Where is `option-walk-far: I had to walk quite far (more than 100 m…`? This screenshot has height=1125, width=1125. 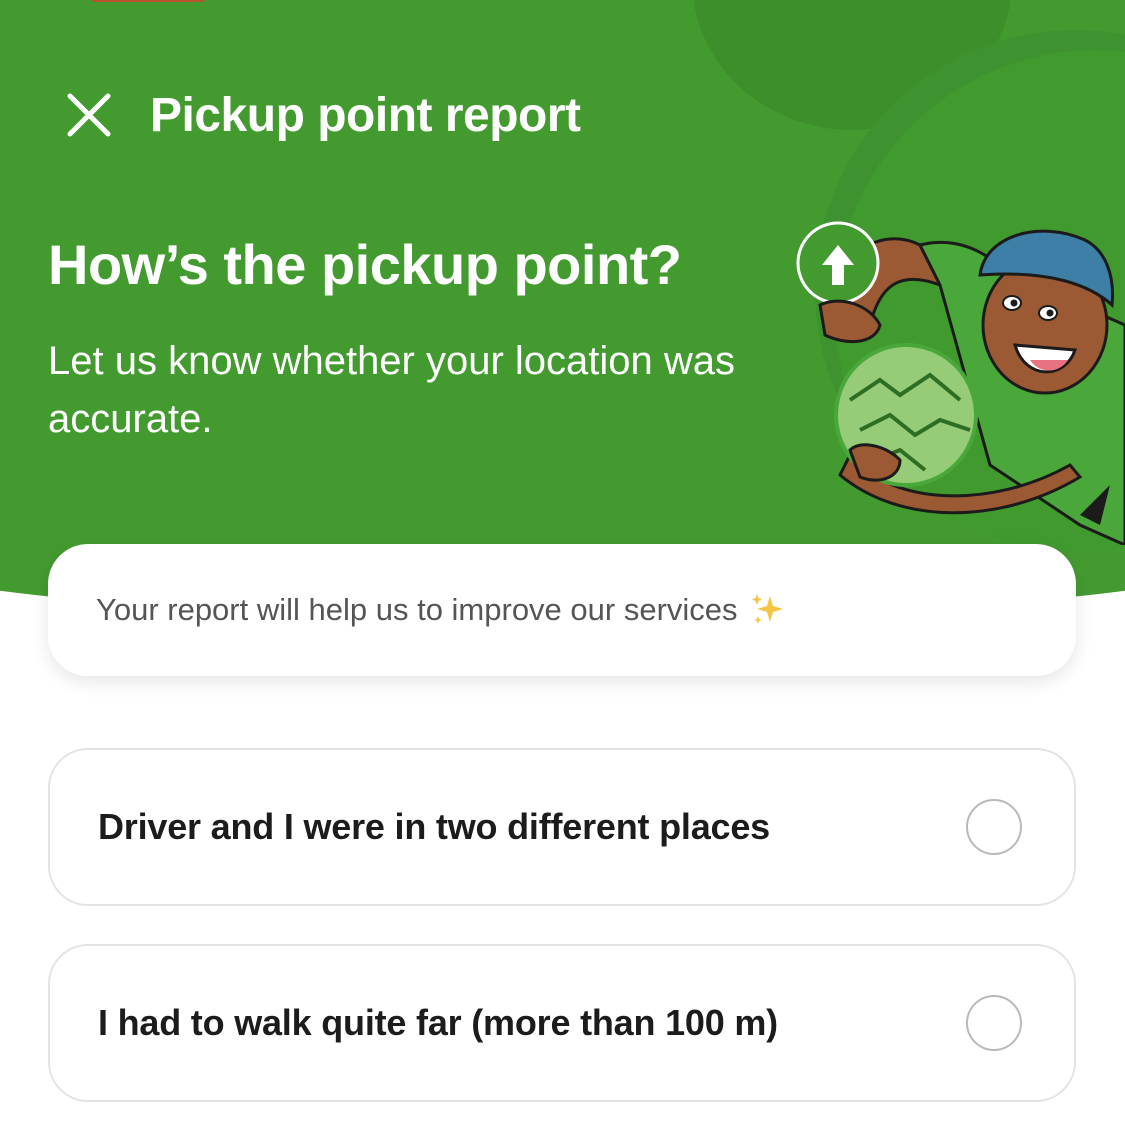
option-walk-far: I had to walk quite far (more than 100 m… is located at coordinates (562, 1023).